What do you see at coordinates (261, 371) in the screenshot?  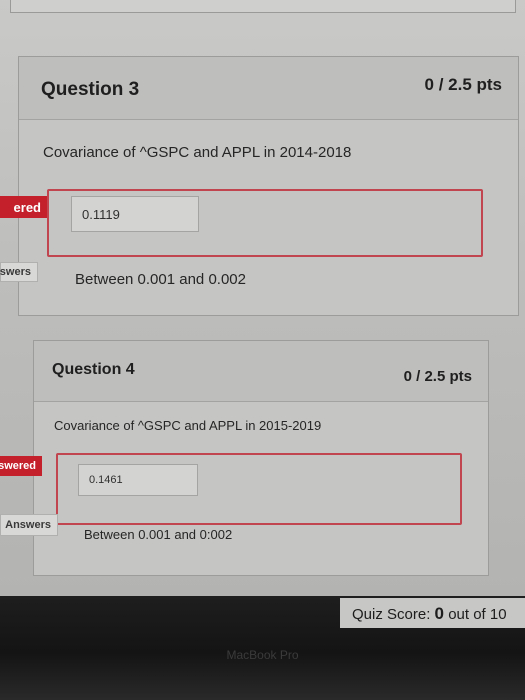 I see `question-4-header: Question 4 0 / 2.5 pts` at bounding box center [261, 371].